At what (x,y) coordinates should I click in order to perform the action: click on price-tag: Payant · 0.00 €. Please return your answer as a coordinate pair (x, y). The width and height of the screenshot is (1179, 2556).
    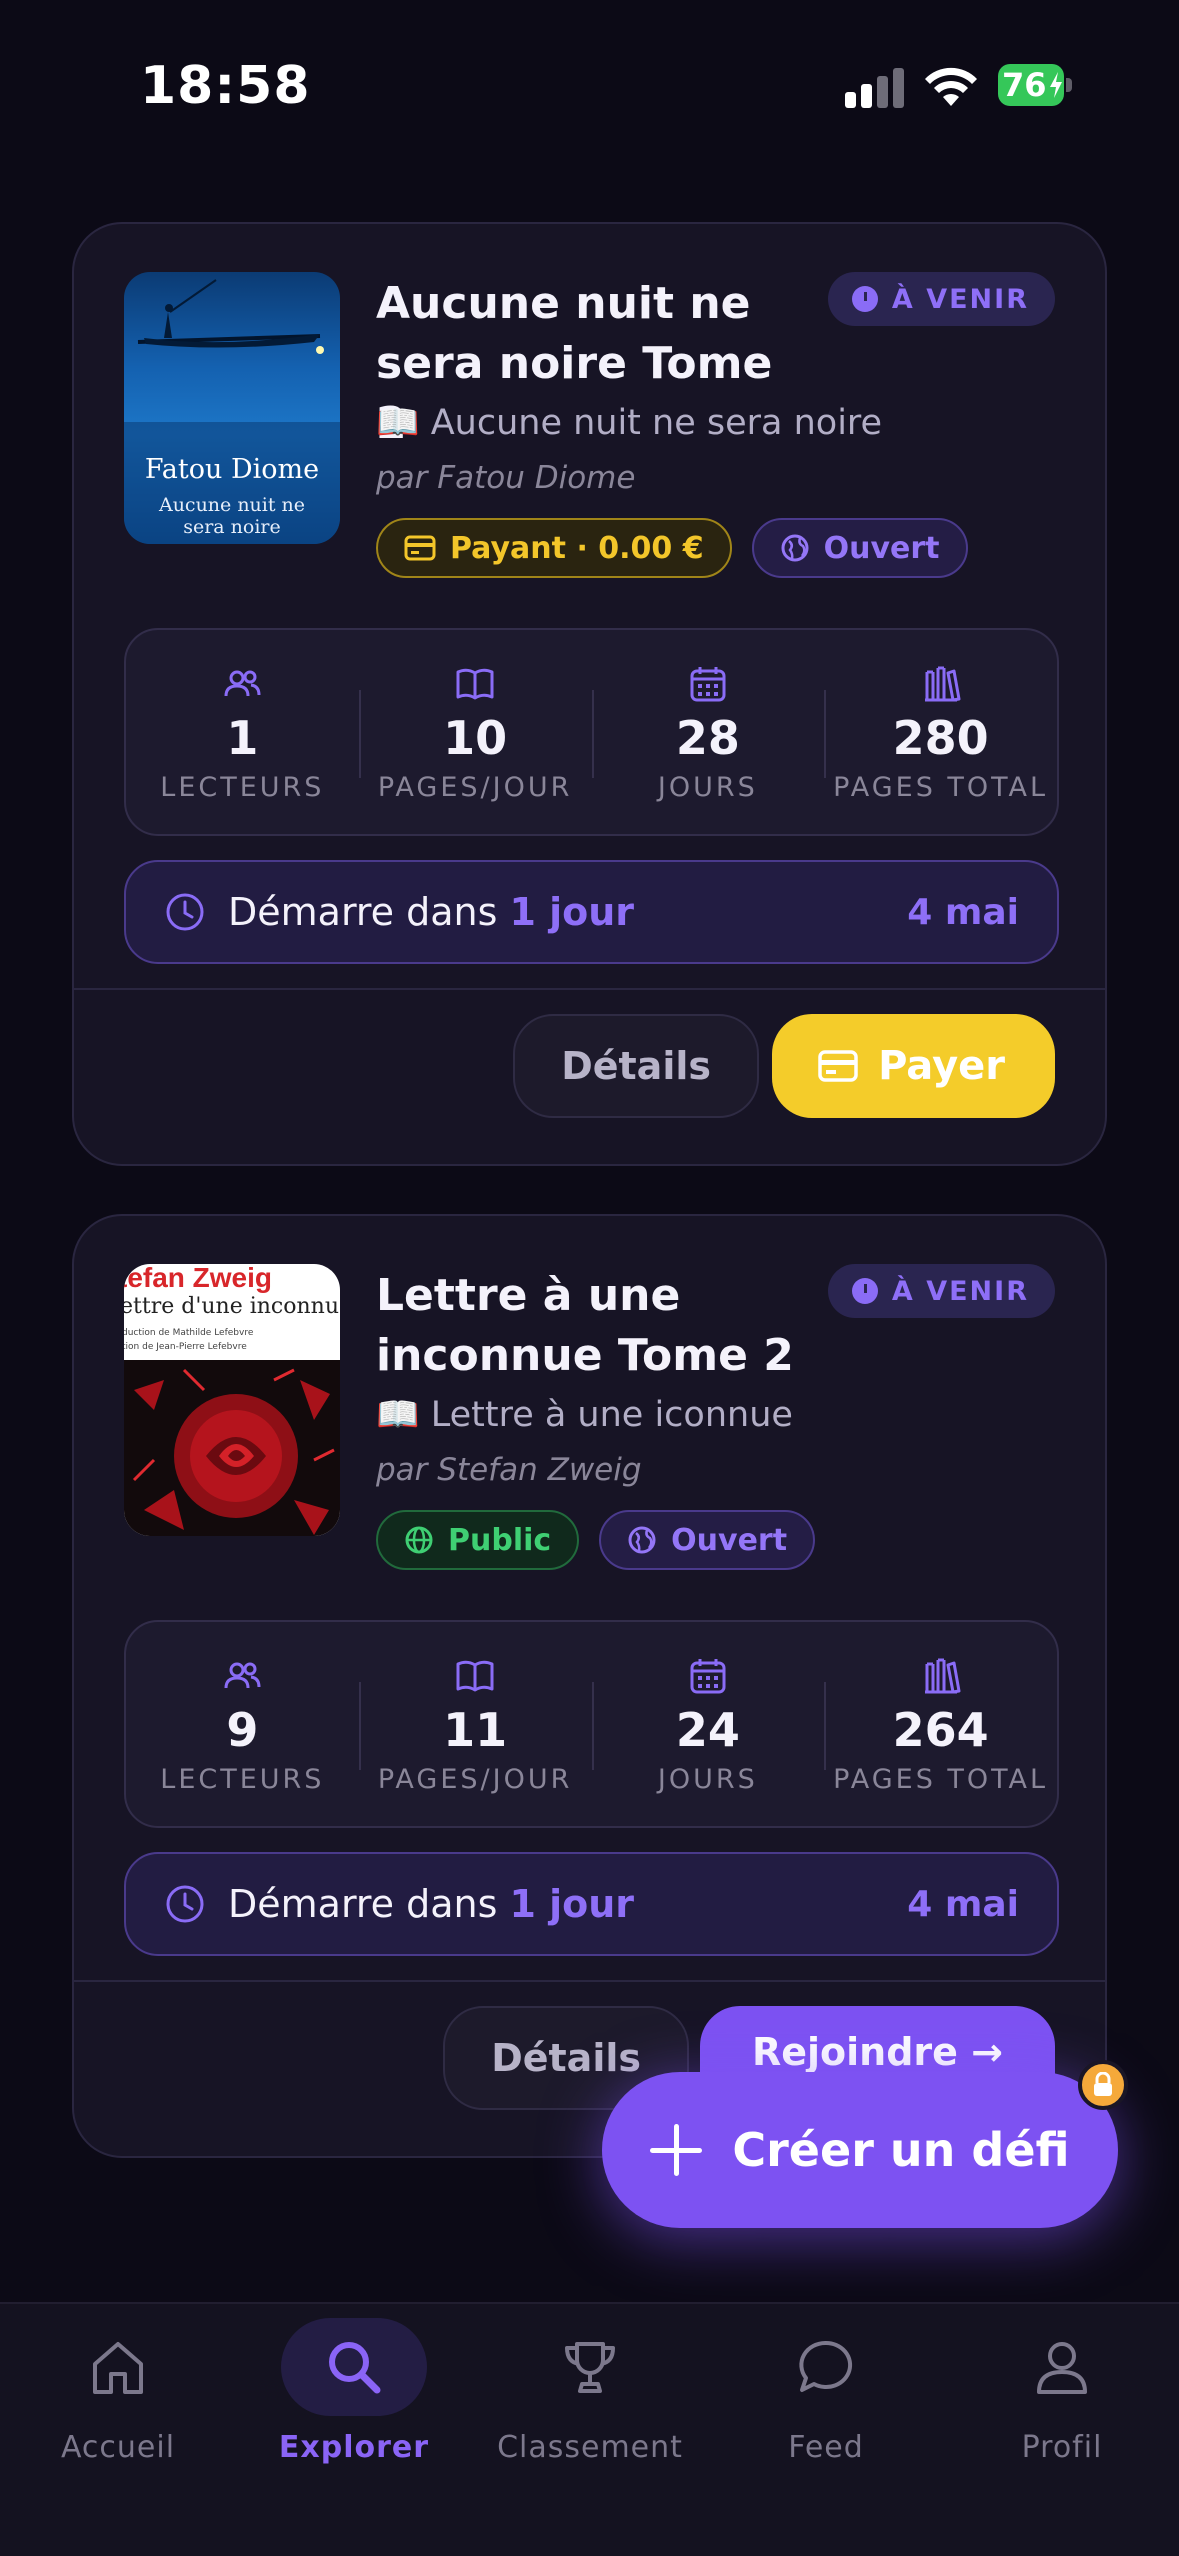
    Looking at the image, I should click on (554, 548).